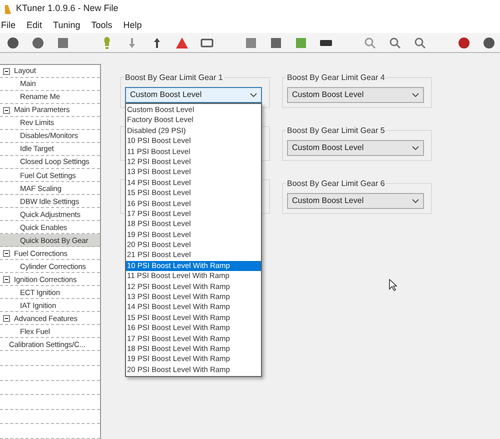 Image resolution: width=500 pixels, height=439 pixels. Describe the element at coordinates (101, 25) in the screenshot. I see `menu-item: Tools` at that location.